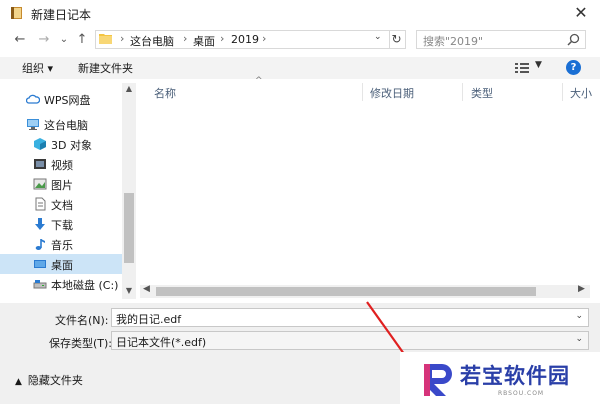  I want to click on breadcrumb-2019: 2019, so click(245, 39).